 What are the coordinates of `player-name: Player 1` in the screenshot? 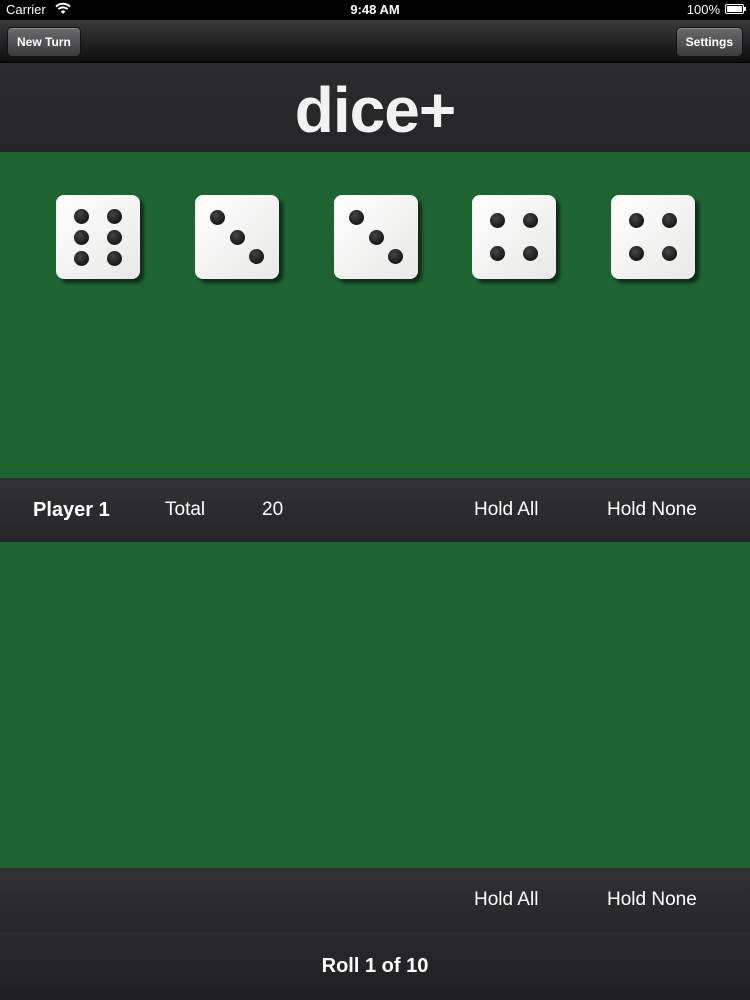 It's located at (71, 510).